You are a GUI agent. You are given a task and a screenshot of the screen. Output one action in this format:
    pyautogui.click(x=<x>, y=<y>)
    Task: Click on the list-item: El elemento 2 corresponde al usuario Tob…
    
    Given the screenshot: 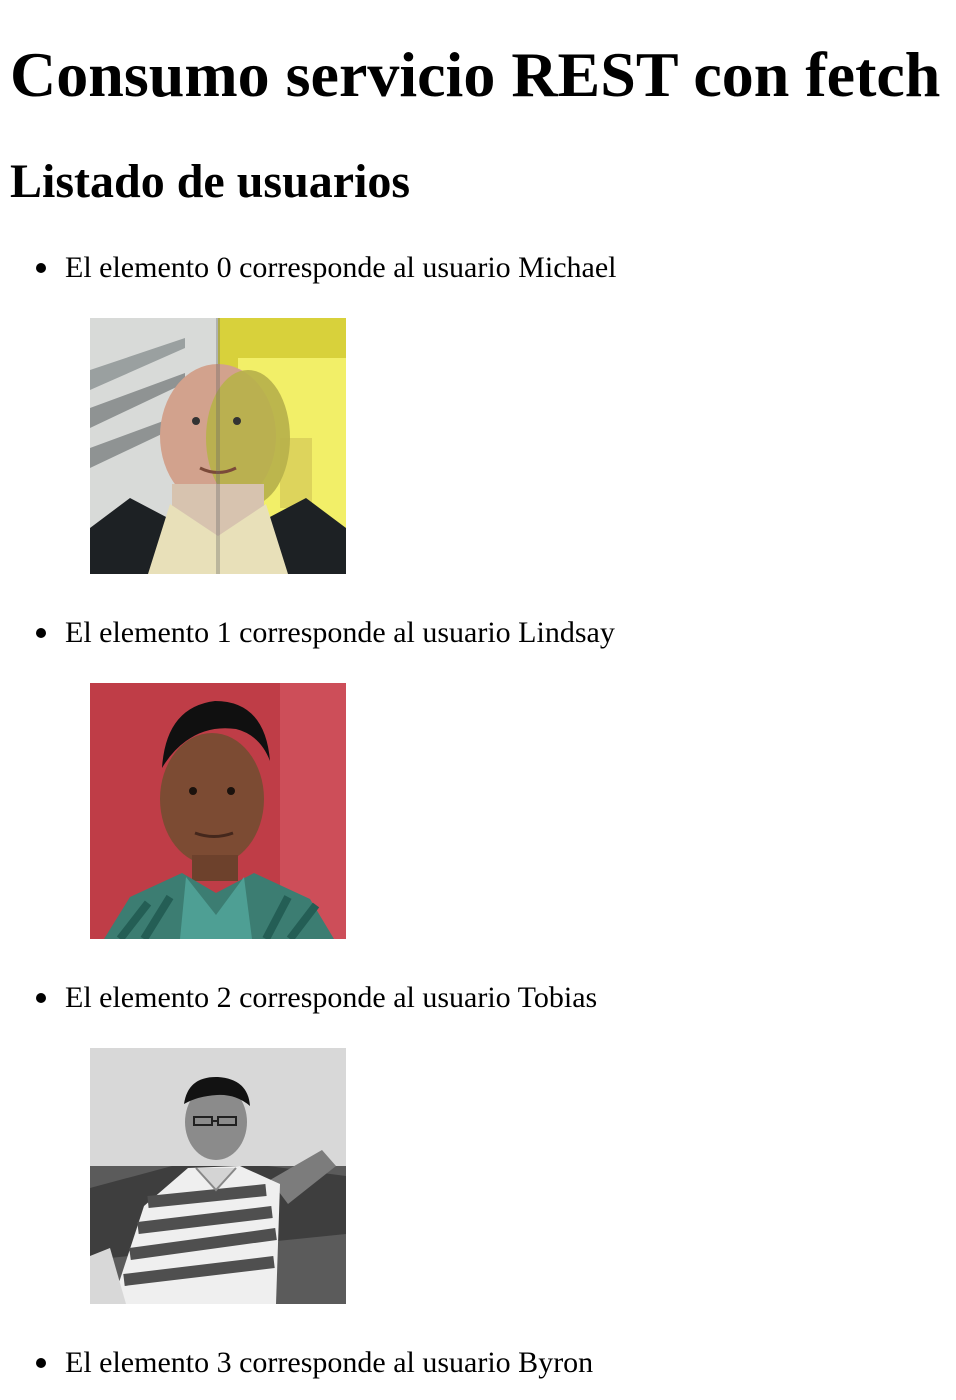 What is the action you would take?
    pyautogui.click(x=480, y=998)
    